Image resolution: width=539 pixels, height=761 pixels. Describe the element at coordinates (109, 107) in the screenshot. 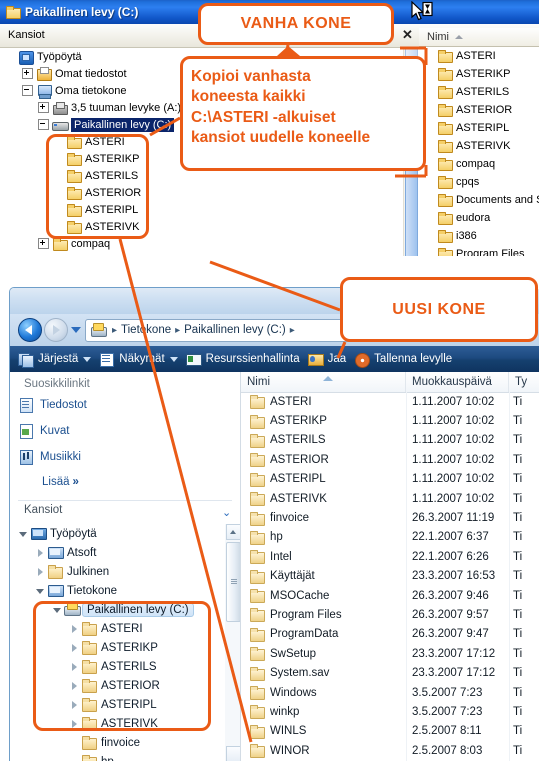

I see `old-tree-item-3-5-tuuman-levyke-a: 3,5 tuuman levyke (A:)` at that location.